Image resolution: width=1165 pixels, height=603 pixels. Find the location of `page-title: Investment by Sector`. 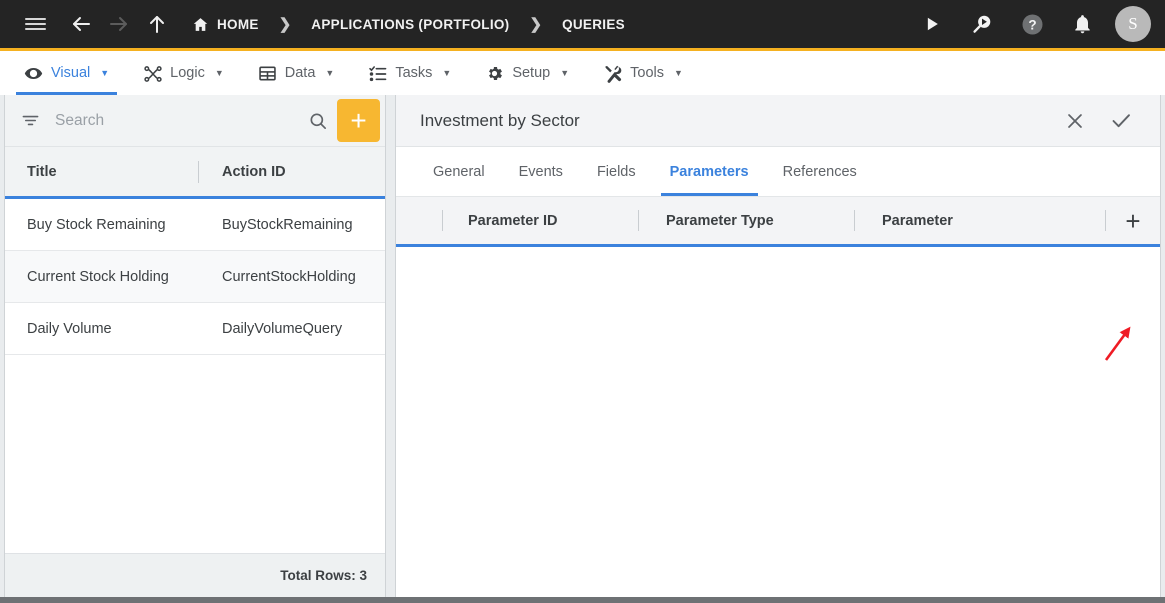

page-title: Investment by Sector is located at coordinates (500, 120).